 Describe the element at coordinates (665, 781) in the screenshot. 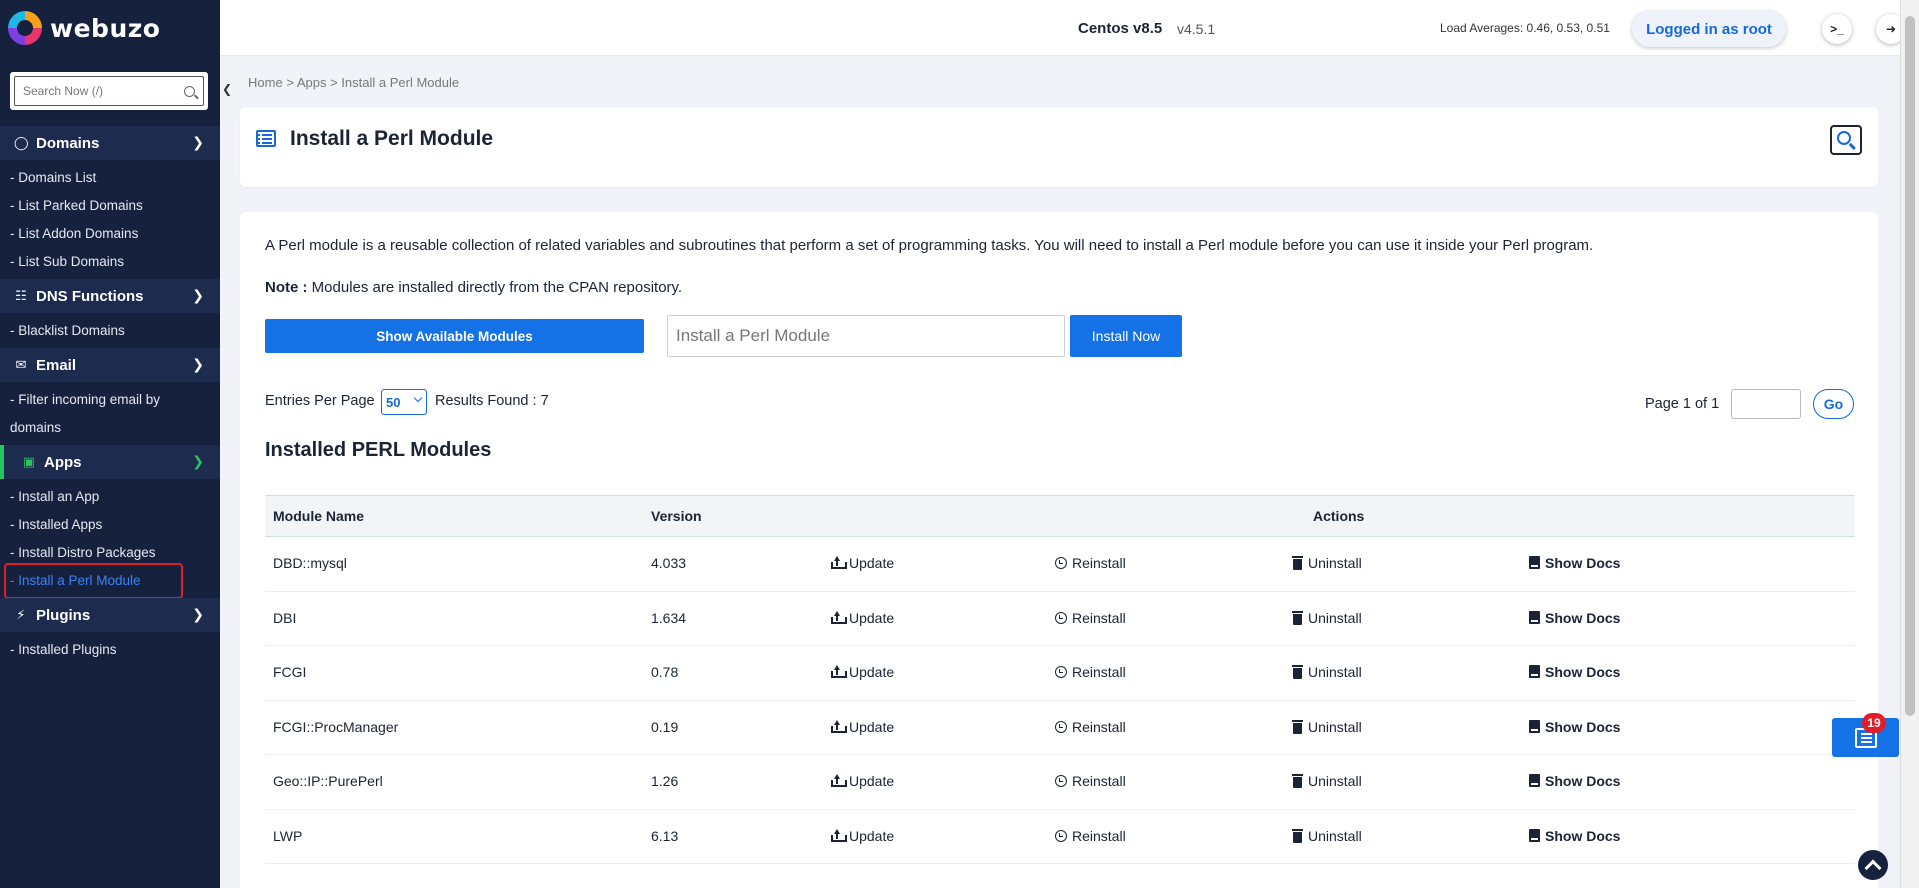

I see `module-version: 1.26` at that location.